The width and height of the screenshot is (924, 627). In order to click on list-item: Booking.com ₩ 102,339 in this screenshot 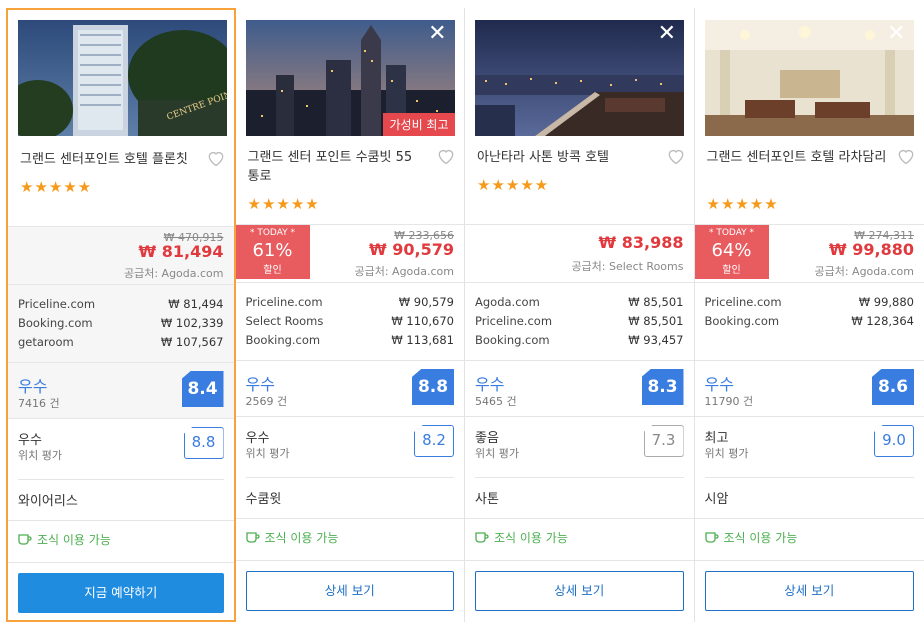, I will do `click(121, 323)`.